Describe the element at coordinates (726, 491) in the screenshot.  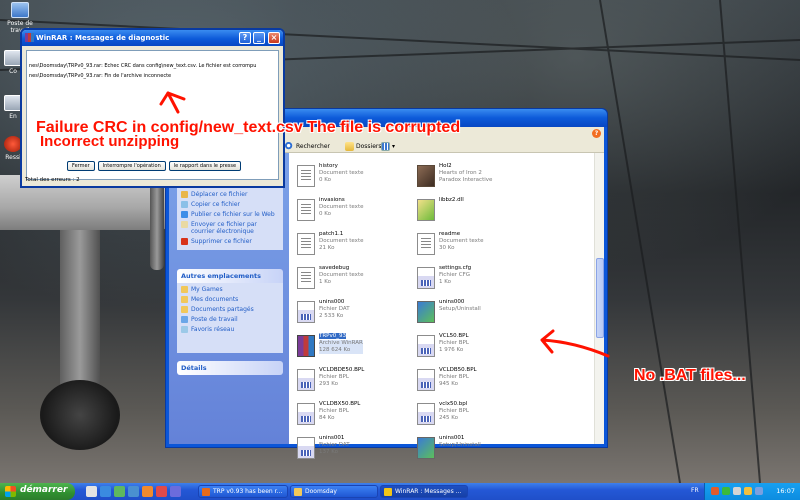
I see `tray-network-icon` at that location.